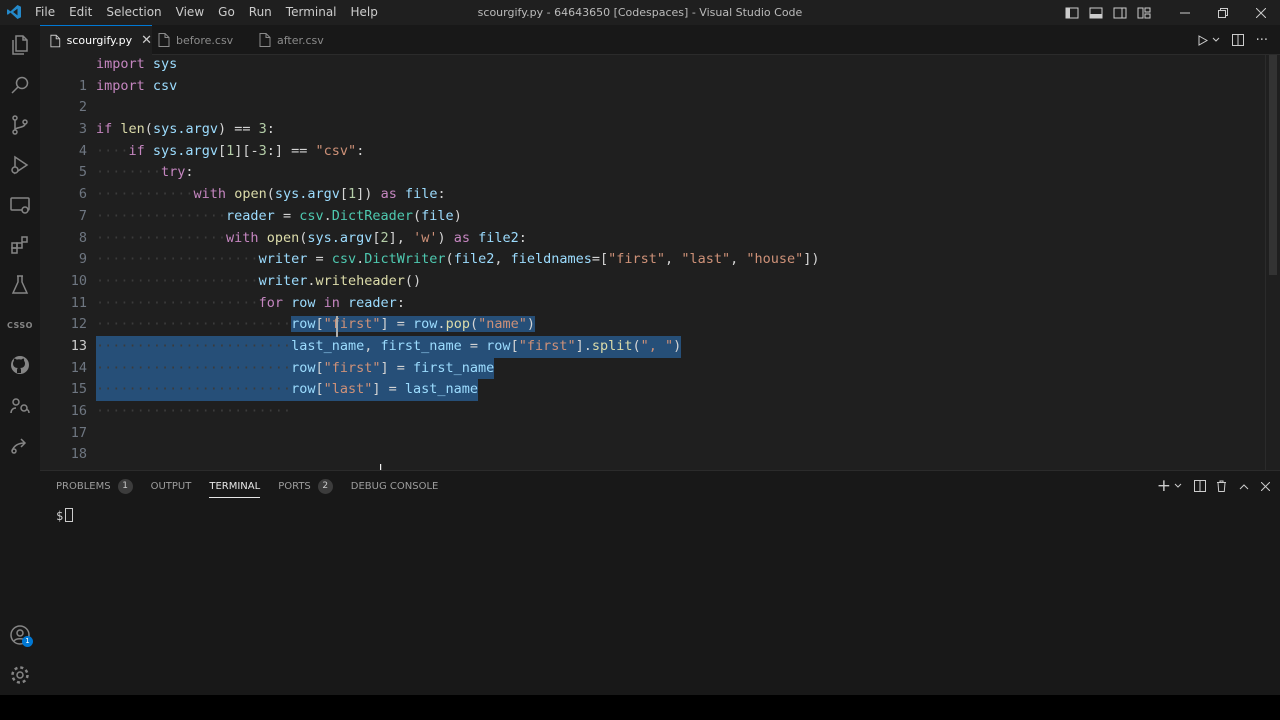  I want to click on tab-label: OUTPUT, so click(171, 486).